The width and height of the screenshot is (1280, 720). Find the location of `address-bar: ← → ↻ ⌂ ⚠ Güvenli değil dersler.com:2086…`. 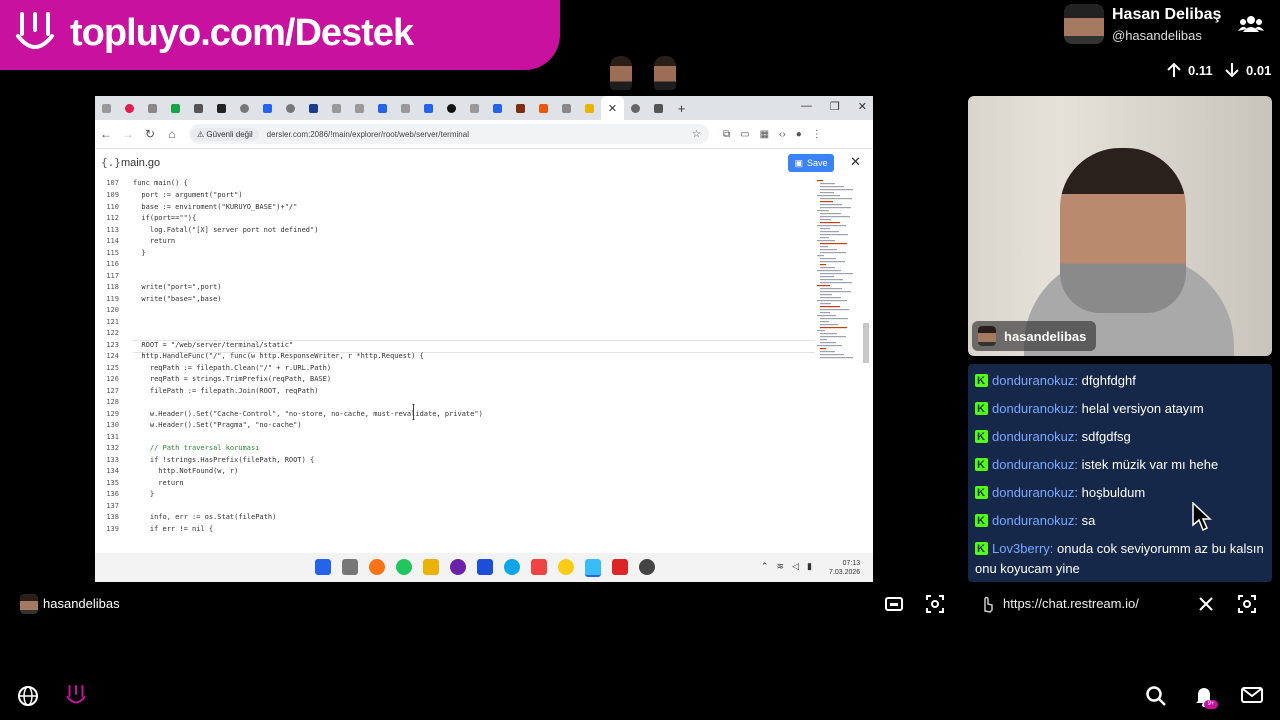

address-bar: ← → ↻ ⌂ ⚠ Güvenli değil dersler.com:2086… is located at coordinates (484, 134).